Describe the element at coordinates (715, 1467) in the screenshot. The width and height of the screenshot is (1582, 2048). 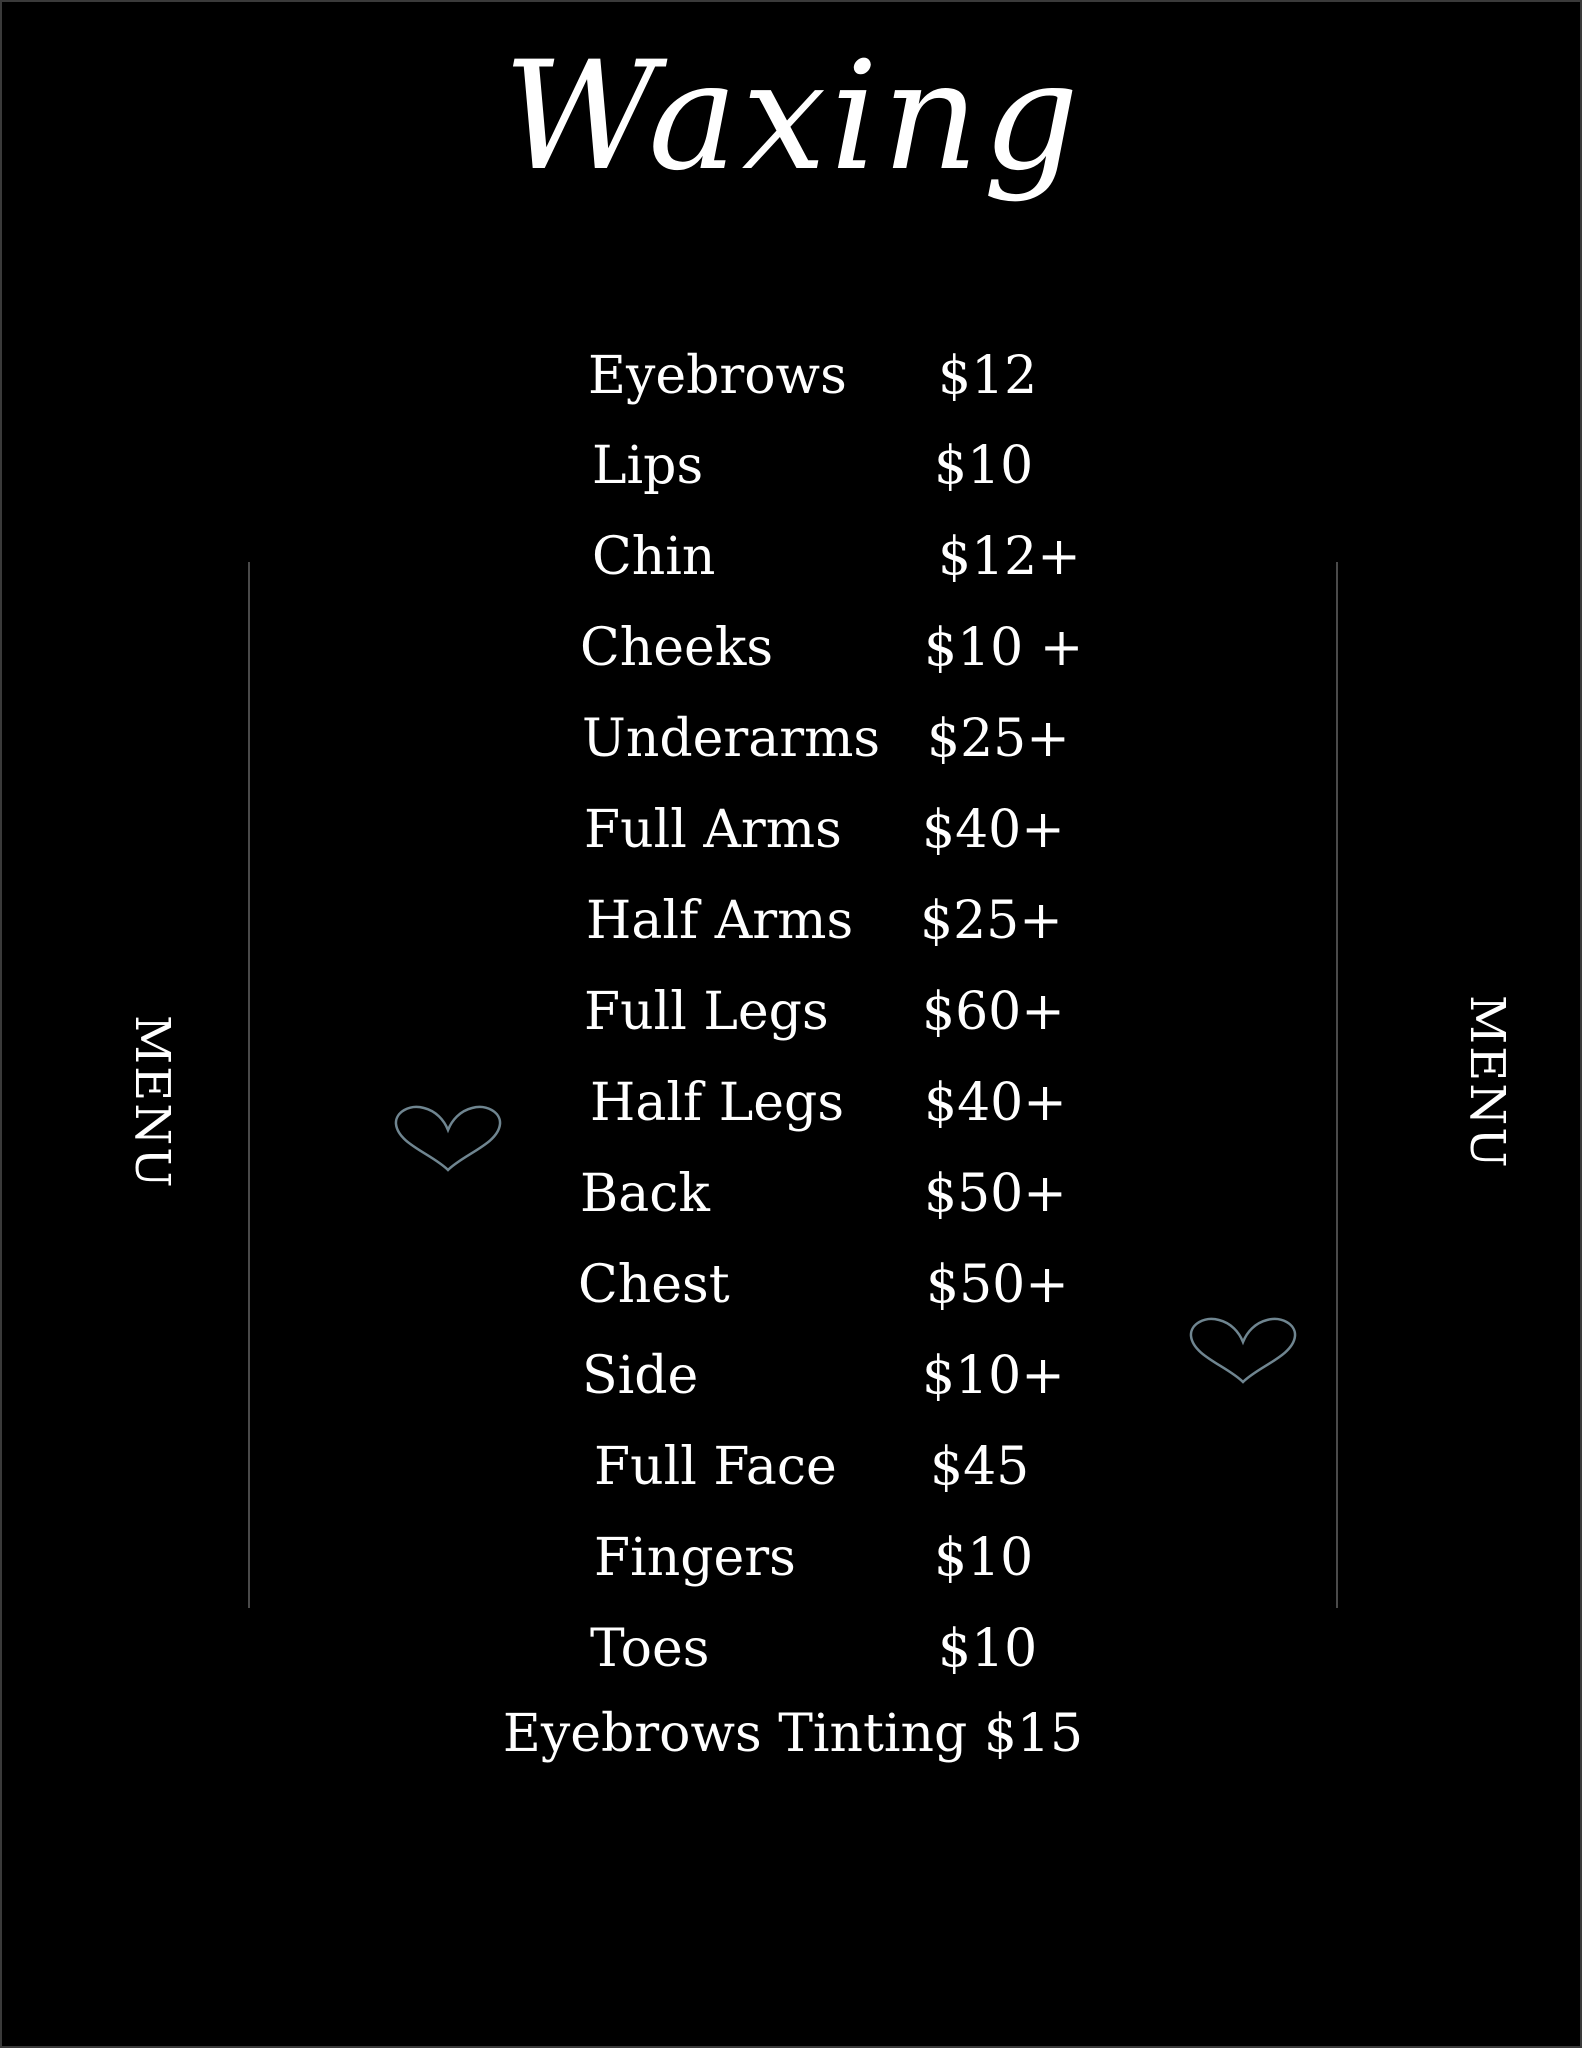
I see `item-name: Full Face` at that location.